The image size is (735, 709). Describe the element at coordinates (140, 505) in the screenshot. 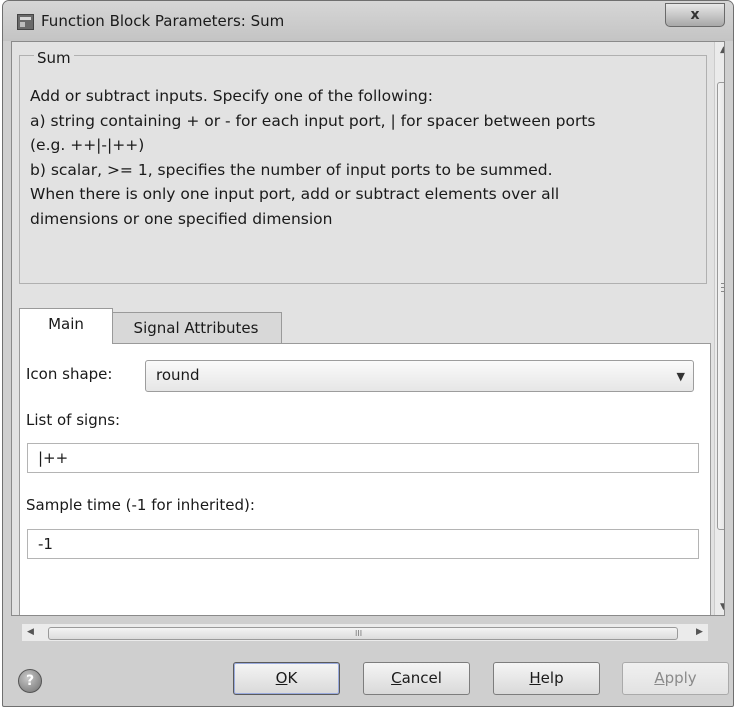

I see `sample-time-label: Sample time (-1 for inherited):` at that location.